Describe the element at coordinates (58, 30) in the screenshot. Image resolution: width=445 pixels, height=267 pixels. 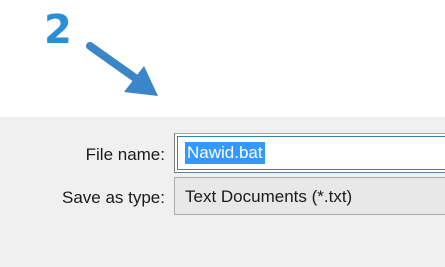
I see `step-number-label: 2` at that location.